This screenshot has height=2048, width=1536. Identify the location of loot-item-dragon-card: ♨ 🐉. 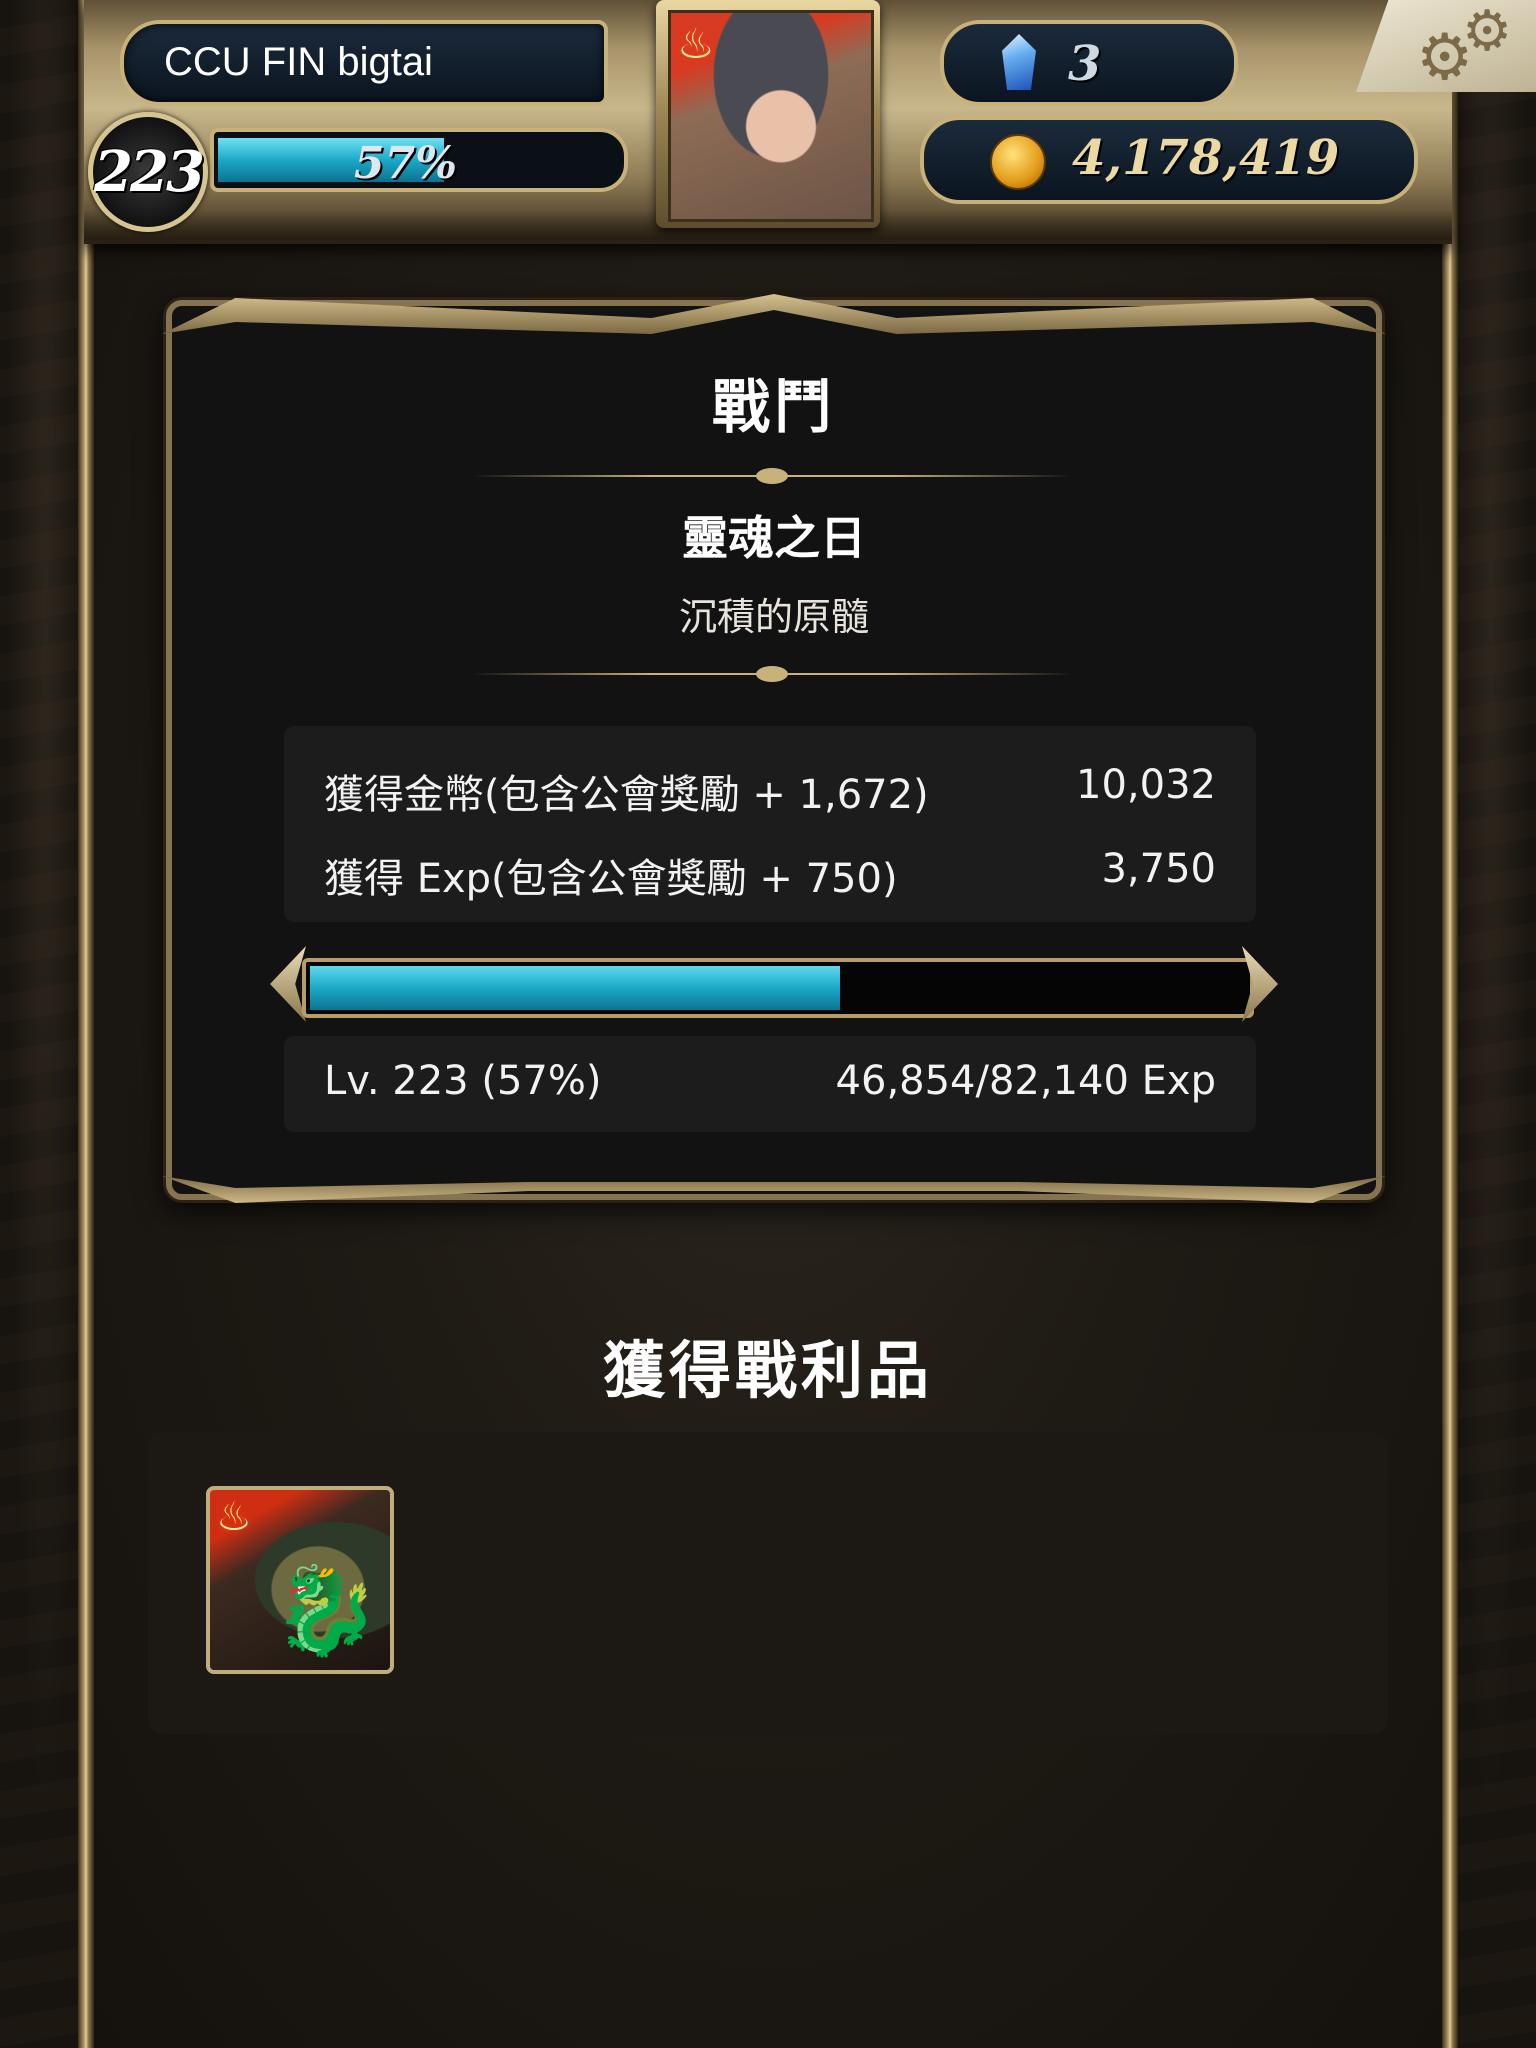
(300, 1580).